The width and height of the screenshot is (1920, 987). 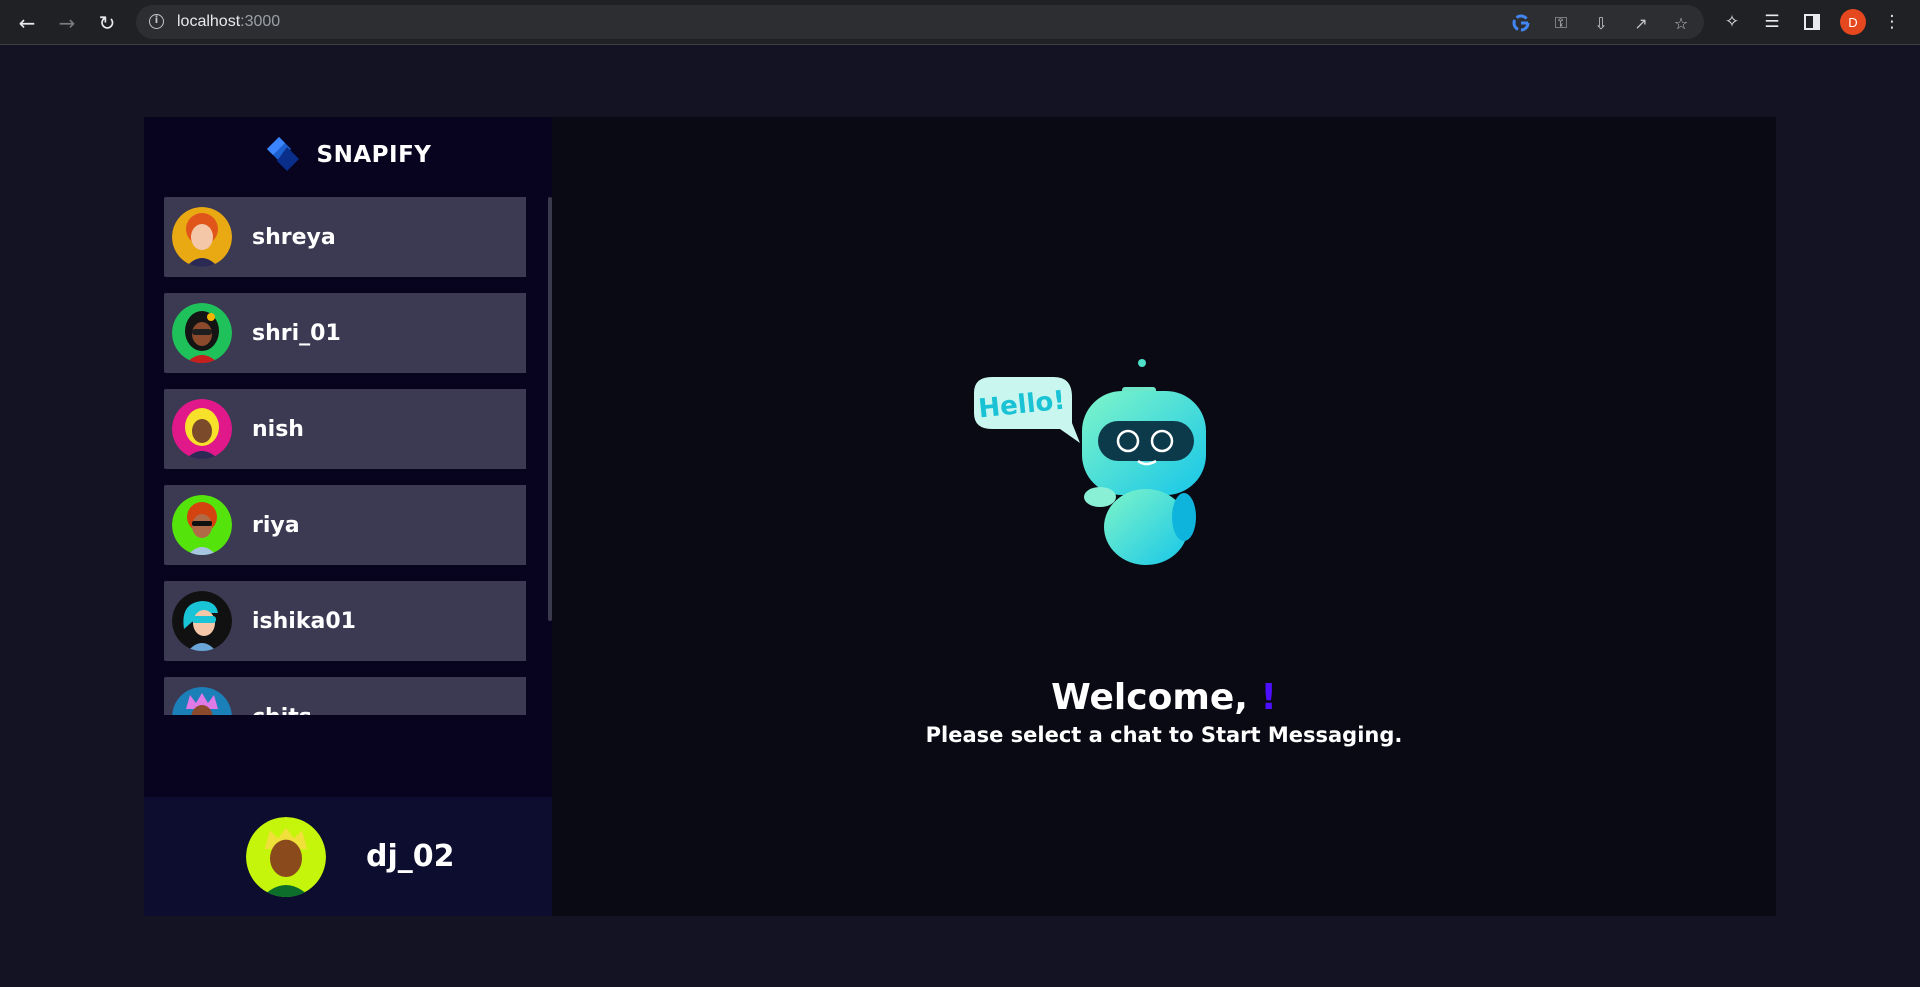 What do you see at coordinates (1561, 23) in the screenshot?
I see `key-icon: ⚿` at bounding box center [1561, 23].